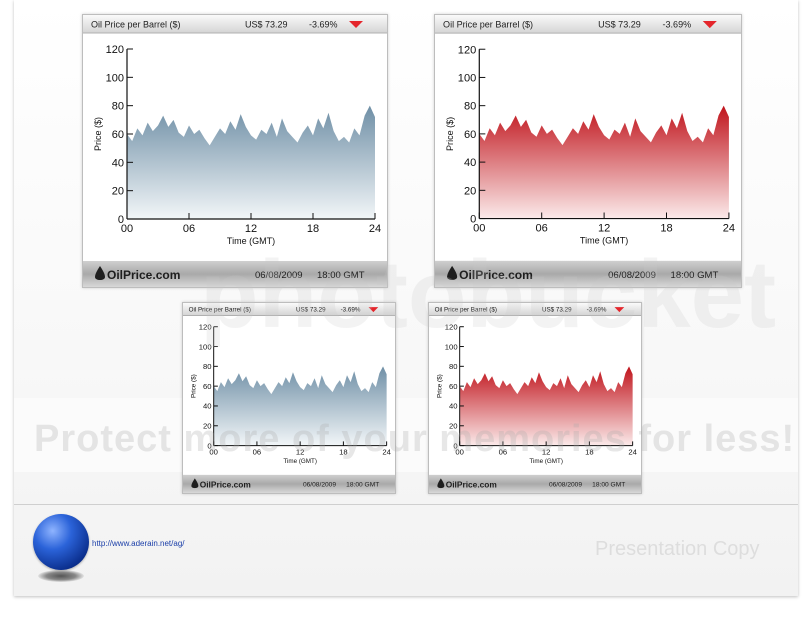 Image resolution: width=812 pixels, height=622 pixels. What do you see at coordinates (406, 504) in the screenshot?
I see `footer-divider` at bounding box center [406, 504].